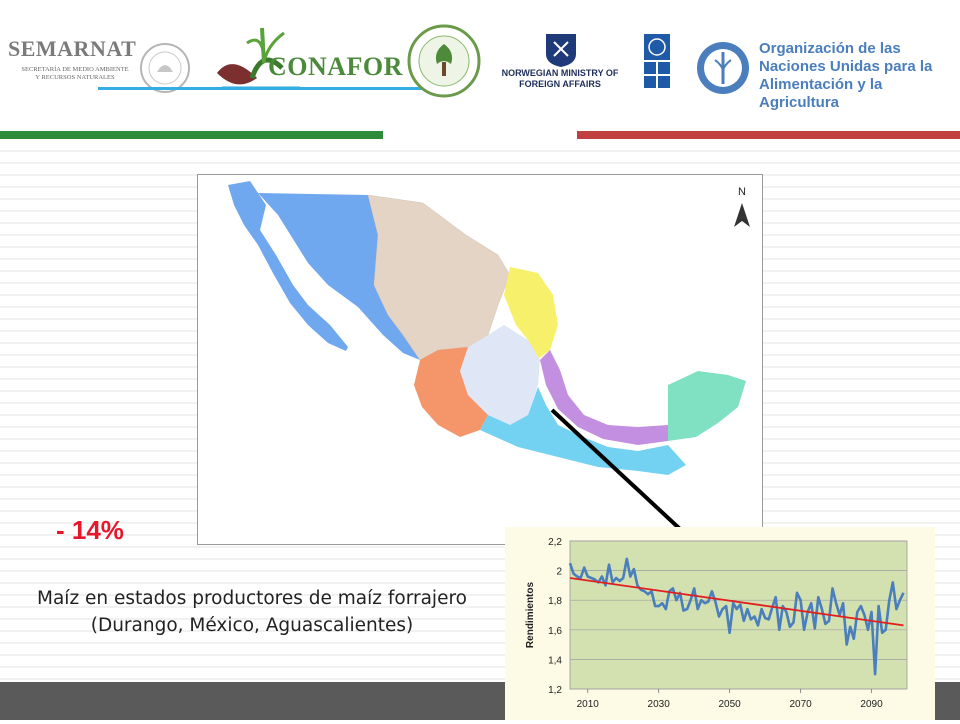 This screenshot has width=960, height=724. I want to click on y-axis-label: Rendimientos, so click(530, 615).